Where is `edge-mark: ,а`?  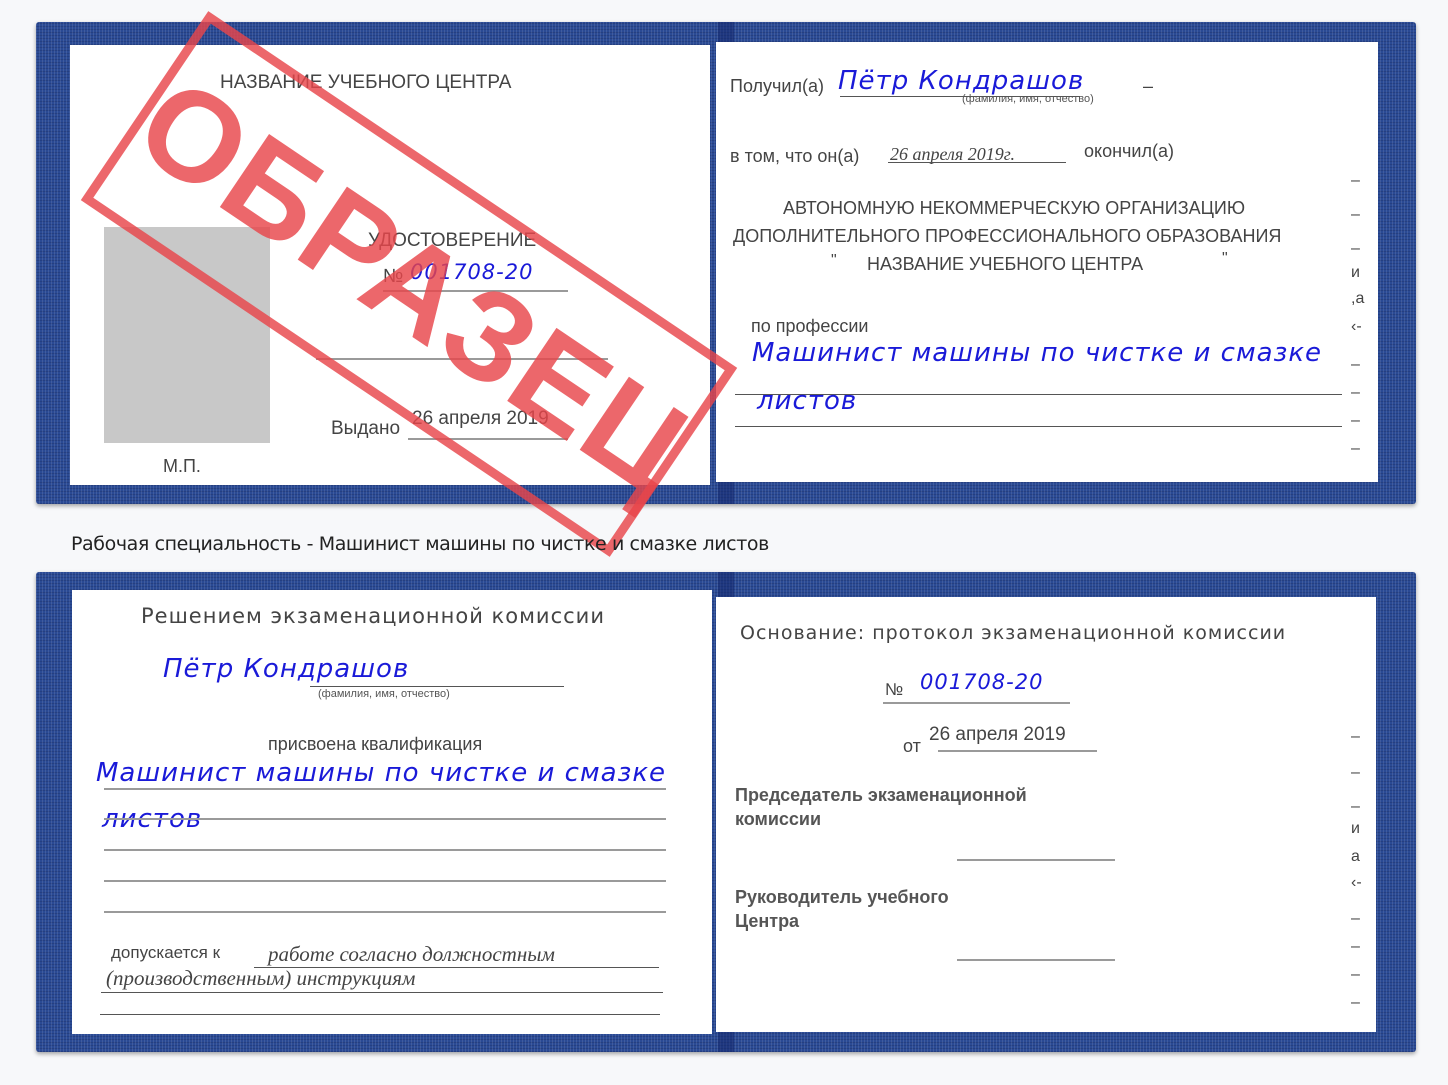 edge-mark: ,а is located at coordinates (1358, 298).